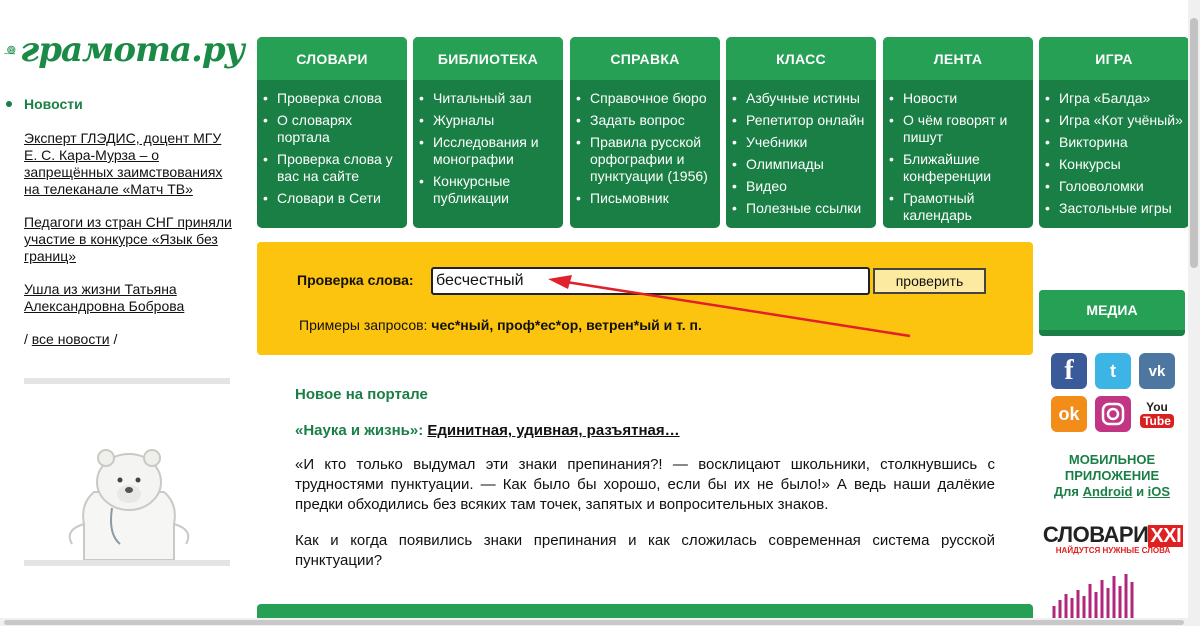 The height and width of the screenshot is (626, 1200). I want to click on vertical-scrollbar-thumb, so click(1194, 143).